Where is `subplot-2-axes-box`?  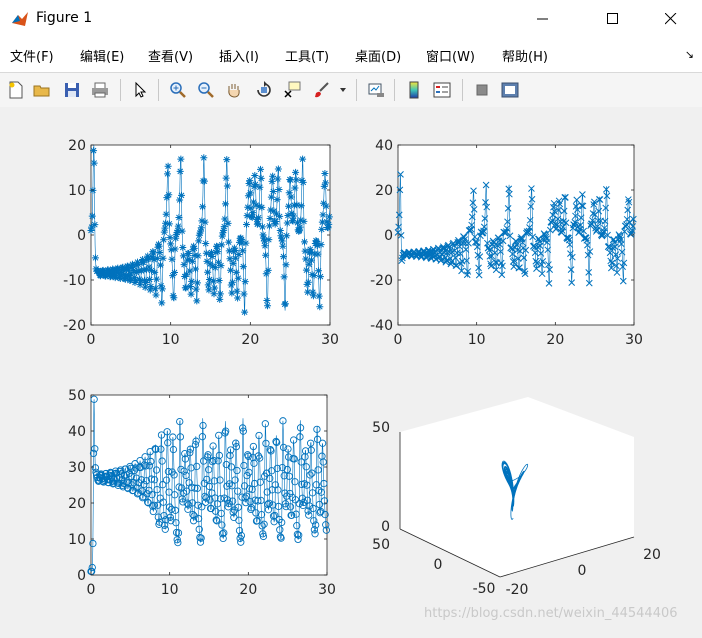 subplot-2-axes-box is located at coordinates (516, 235).